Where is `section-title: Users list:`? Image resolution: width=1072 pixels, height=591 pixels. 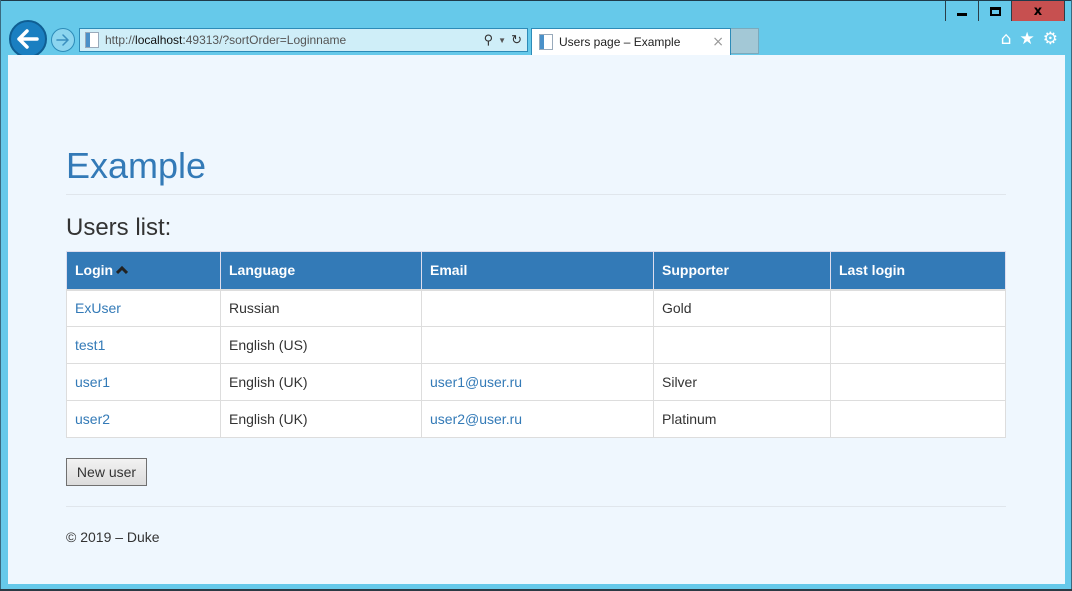 section-title: Users list: is located at coordinates (119, 227).